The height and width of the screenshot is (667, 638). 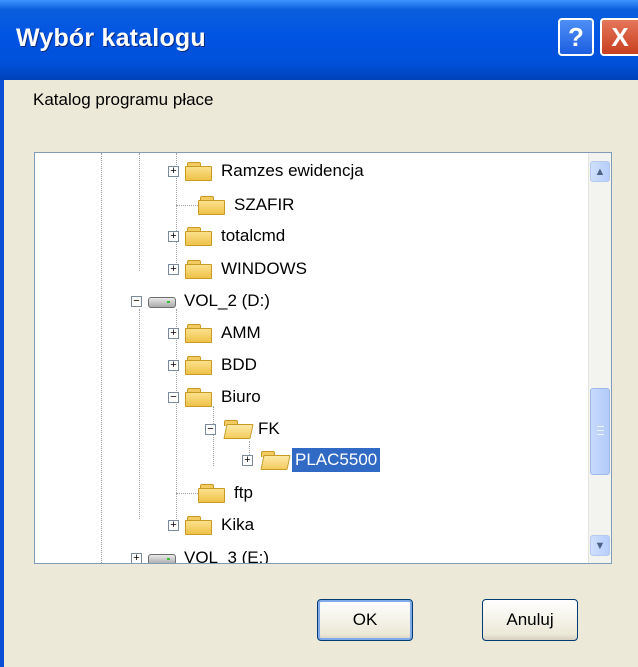 I want to click on title-bar: Wybór katalogu ? X, so click(x=319, y=40).